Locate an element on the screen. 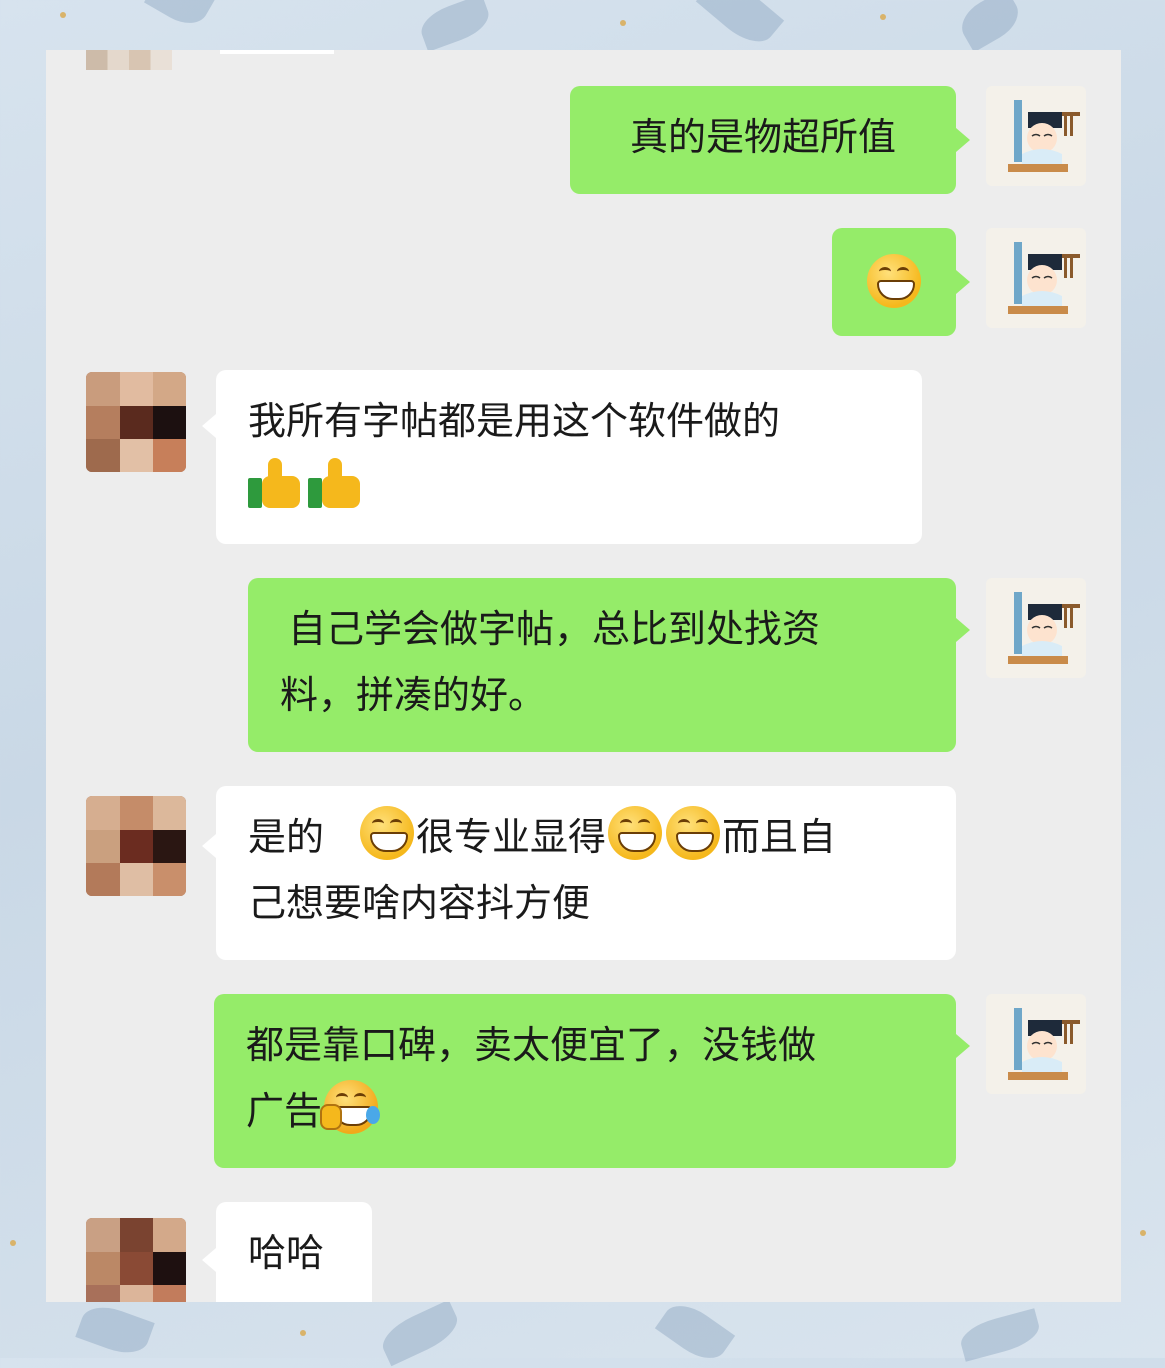 This screenshot has height=1368, width=1165. message-text: 广告 is located at coordinates (284, 1111).